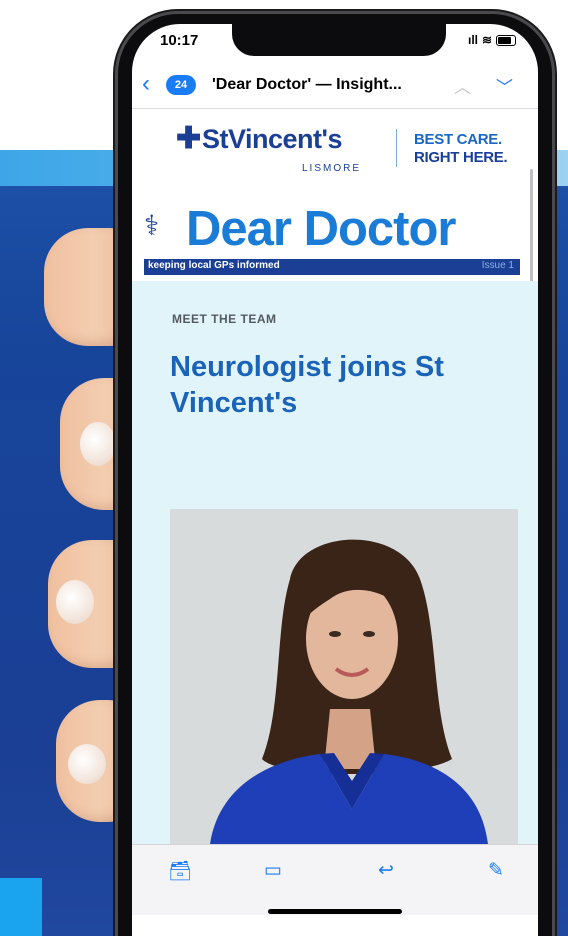  Describe the element at coordinates (396, 148) in the screenshot. I see `logo-divider` at that location.